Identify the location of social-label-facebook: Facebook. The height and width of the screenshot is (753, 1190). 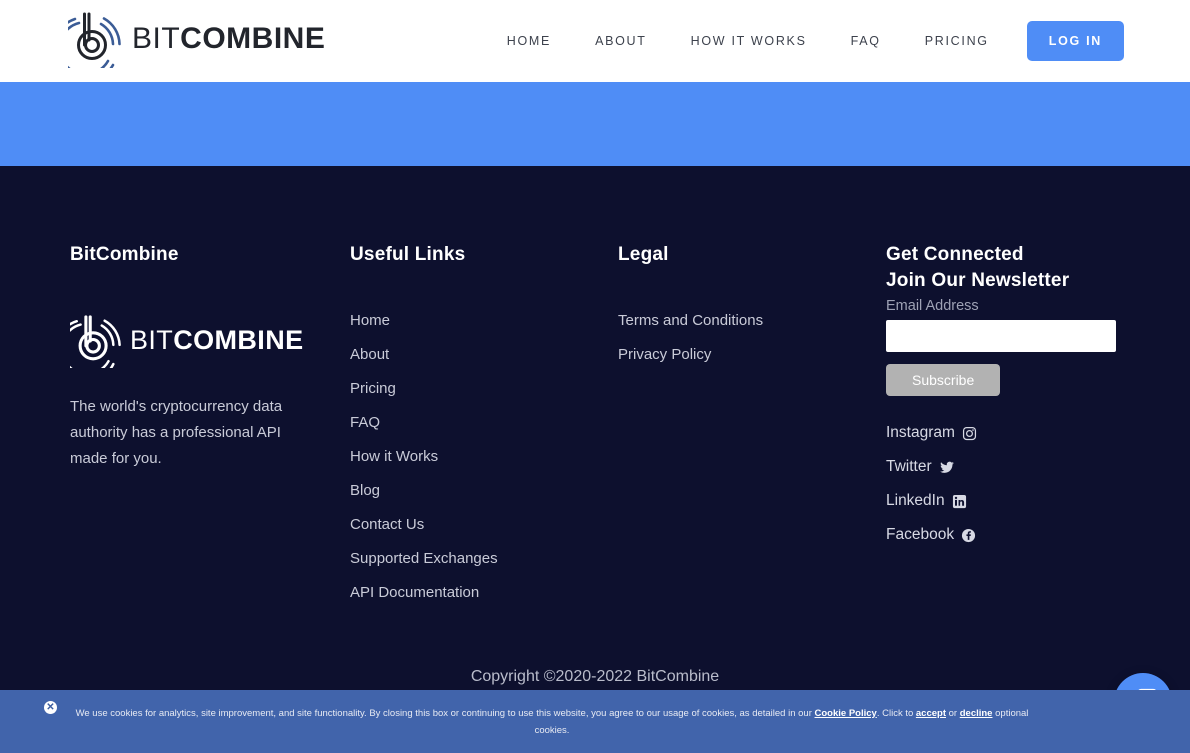
(920, 534).